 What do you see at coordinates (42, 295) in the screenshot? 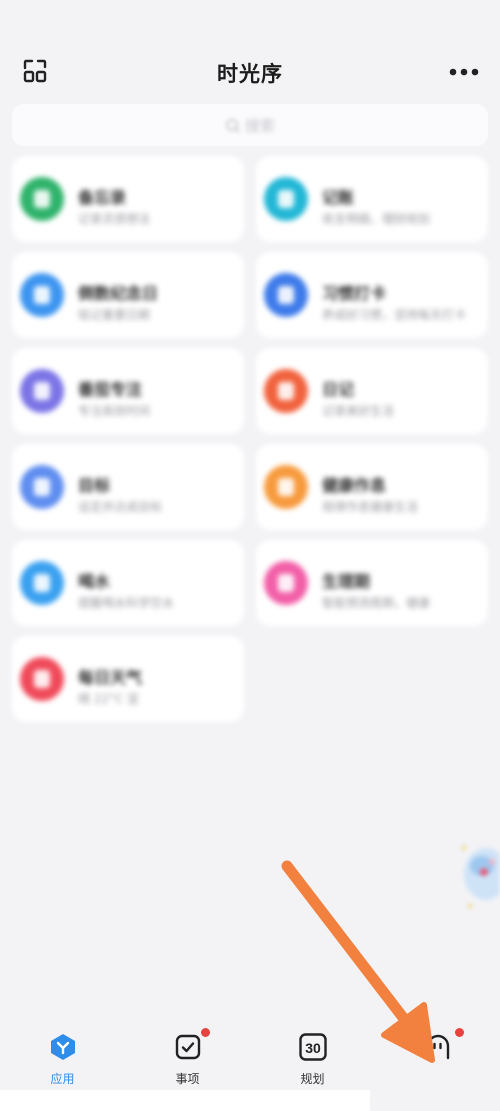
I see `calendar-icon` at bounding box center [42, 295].